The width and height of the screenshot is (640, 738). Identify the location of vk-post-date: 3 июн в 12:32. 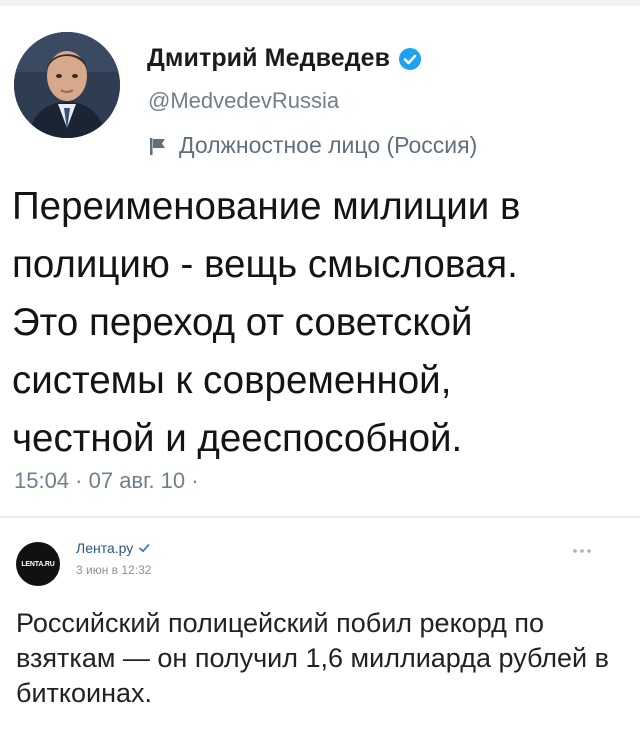
(113, 570).